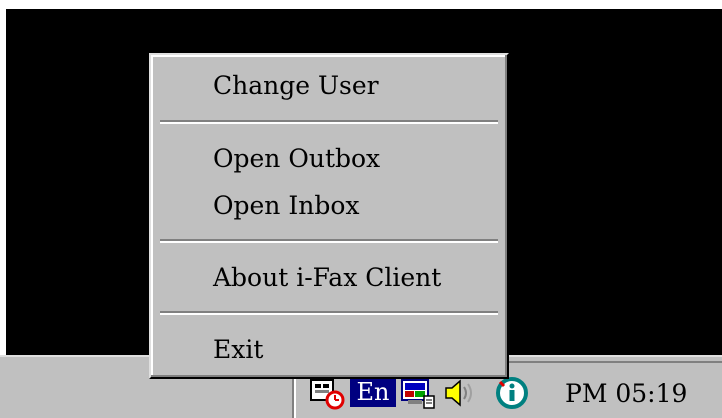  What do you see at coordinates (418, 393) in the screenshot?
I see `display-properties-icon` at bounding box center [418, 393].